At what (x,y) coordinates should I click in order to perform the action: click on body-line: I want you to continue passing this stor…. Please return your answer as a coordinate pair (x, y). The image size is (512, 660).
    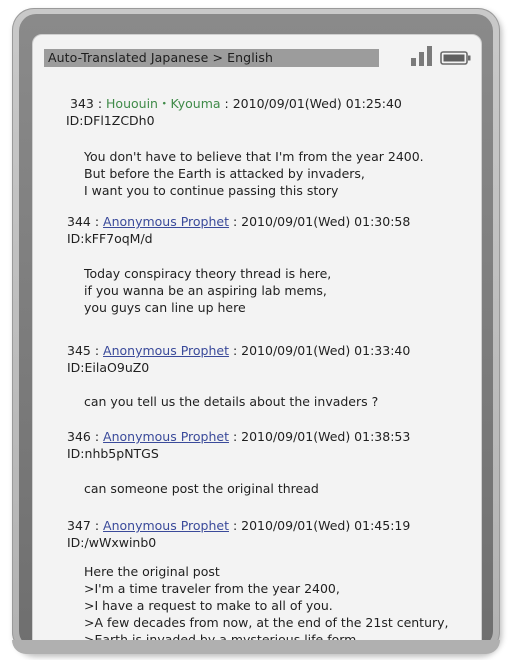
    Looking at the image, I should click on (211, 190).